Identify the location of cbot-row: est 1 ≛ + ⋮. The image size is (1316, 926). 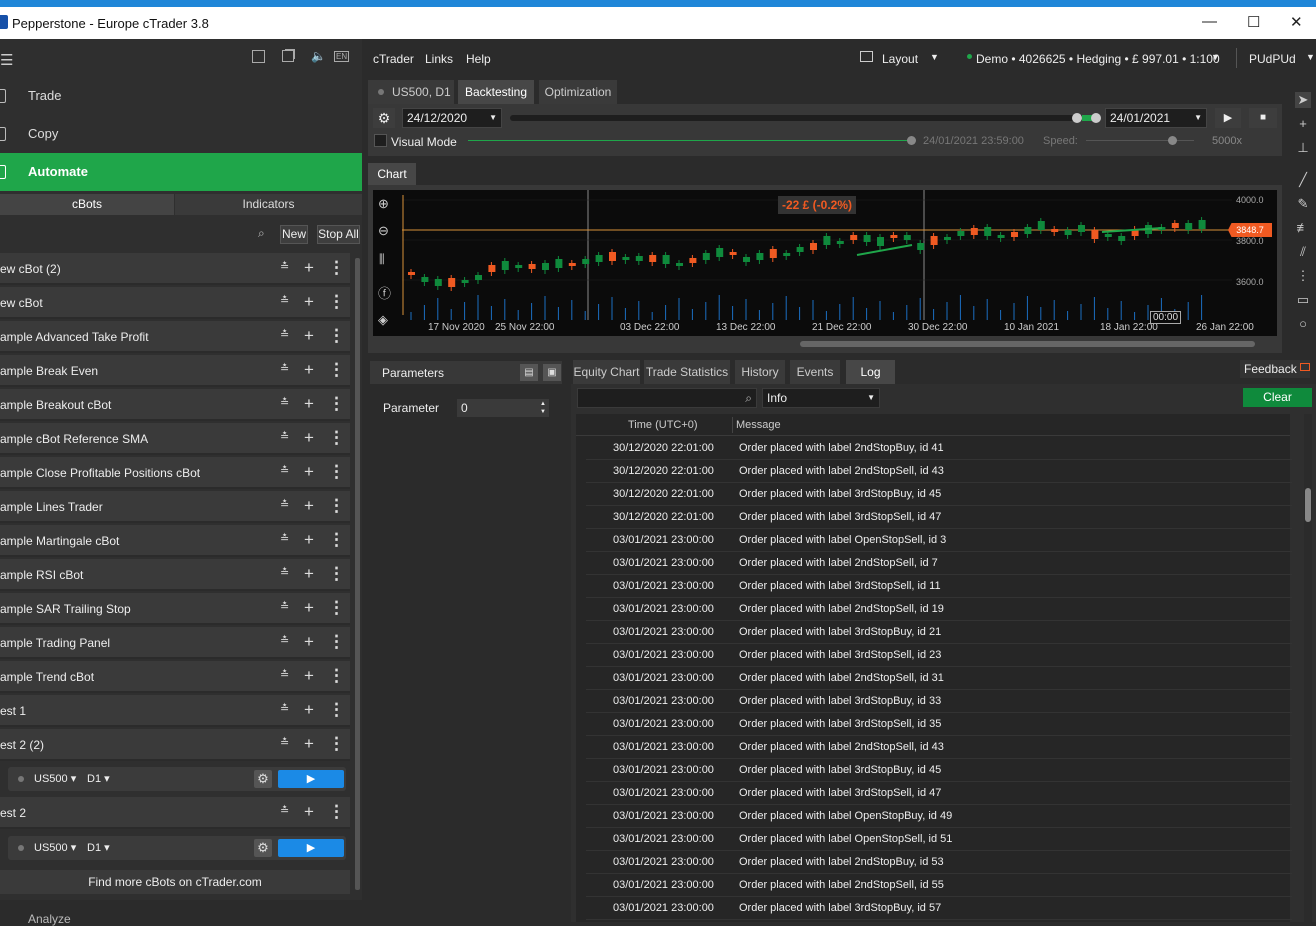
(175, 711).